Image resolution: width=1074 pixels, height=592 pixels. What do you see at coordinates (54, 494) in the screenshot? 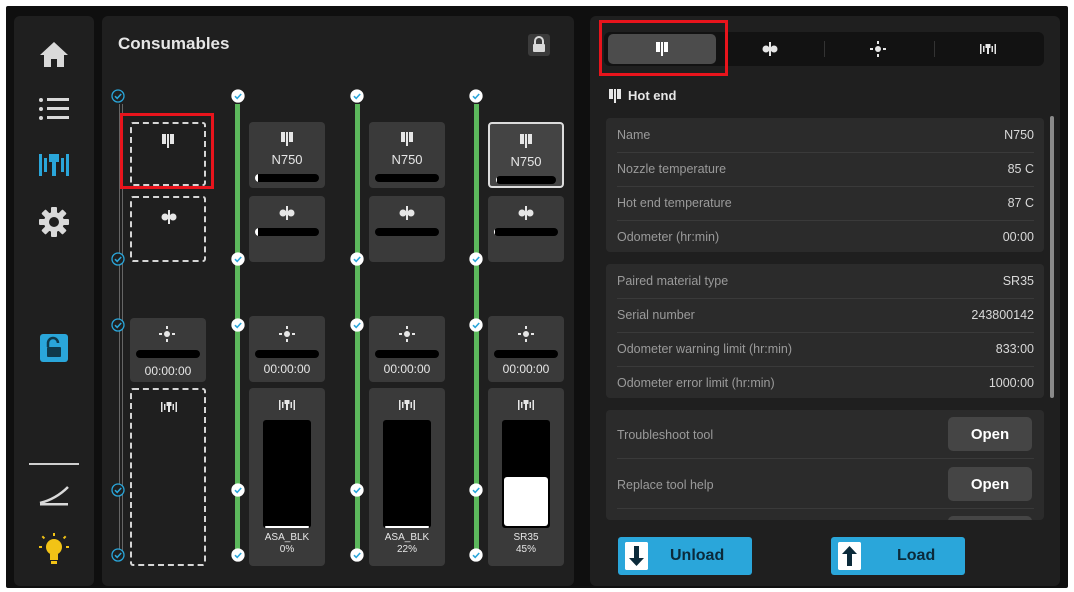
I see `nav-bed-level` at bounding box center [54, 494].